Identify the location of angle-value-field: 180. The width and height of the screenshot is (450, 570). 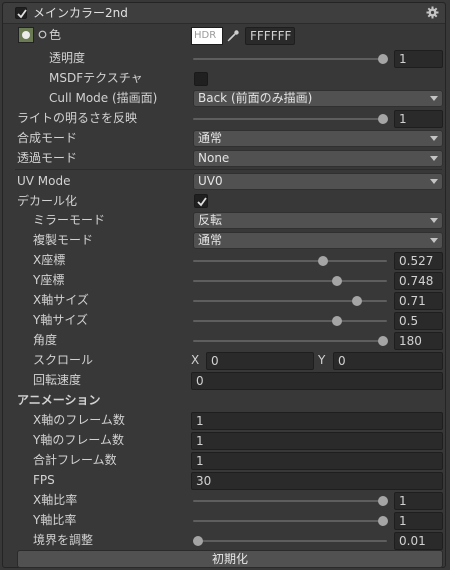
(418, 341).